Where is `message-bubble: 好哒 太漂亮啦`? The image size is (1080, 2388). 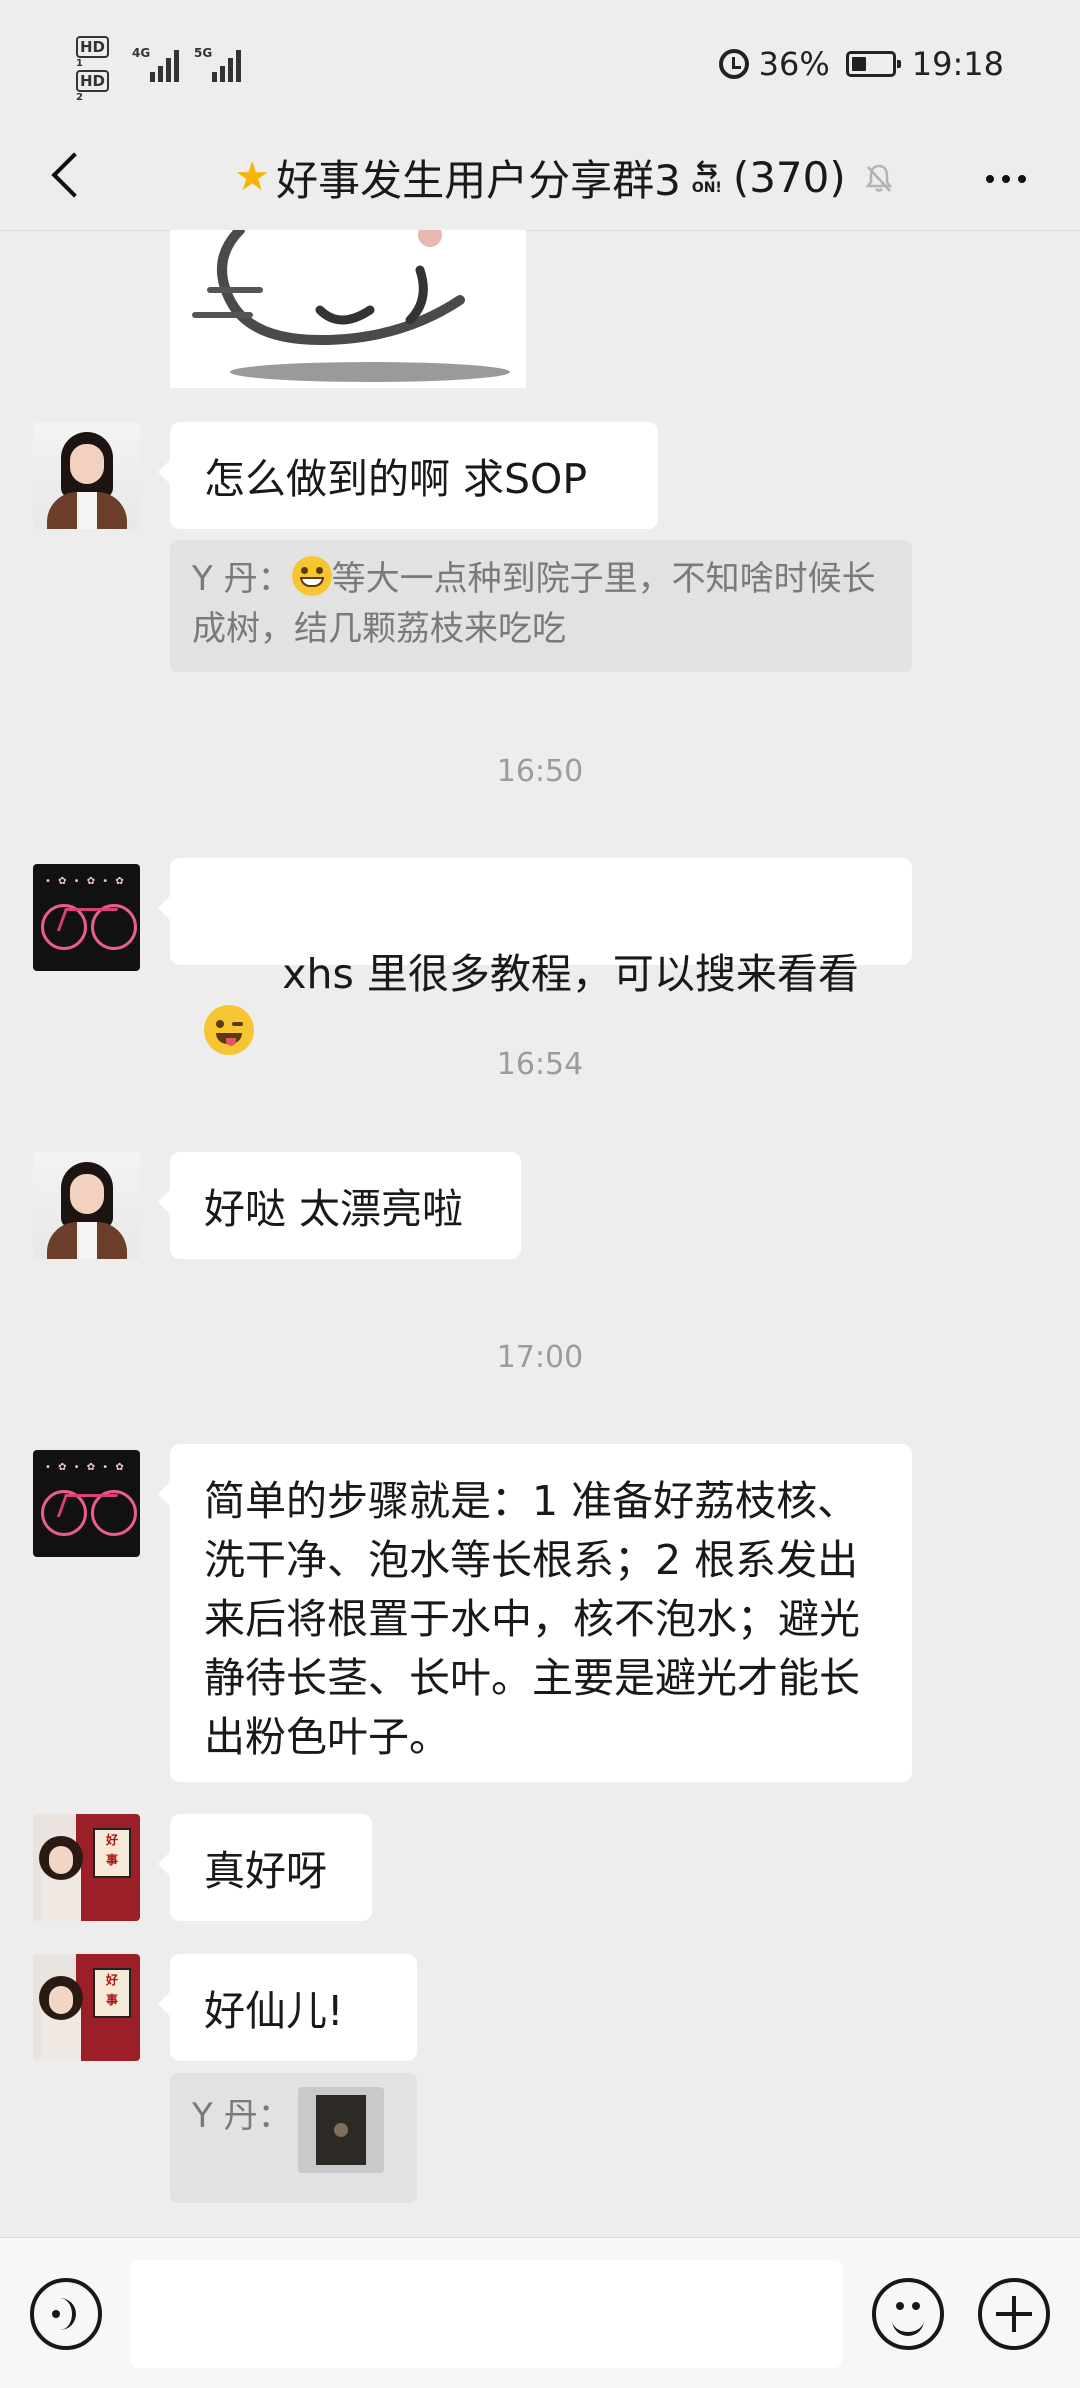 message-bubble: 好哒 太漂亮啦 is located at coordinates (339, 1205).